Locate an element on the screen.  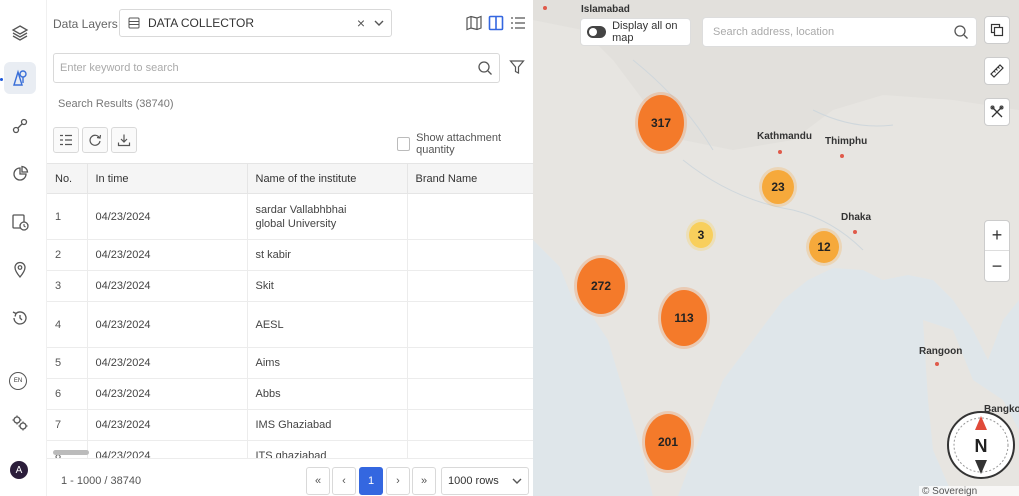
city-label: Dhaka is located at coordinates (856, 217).